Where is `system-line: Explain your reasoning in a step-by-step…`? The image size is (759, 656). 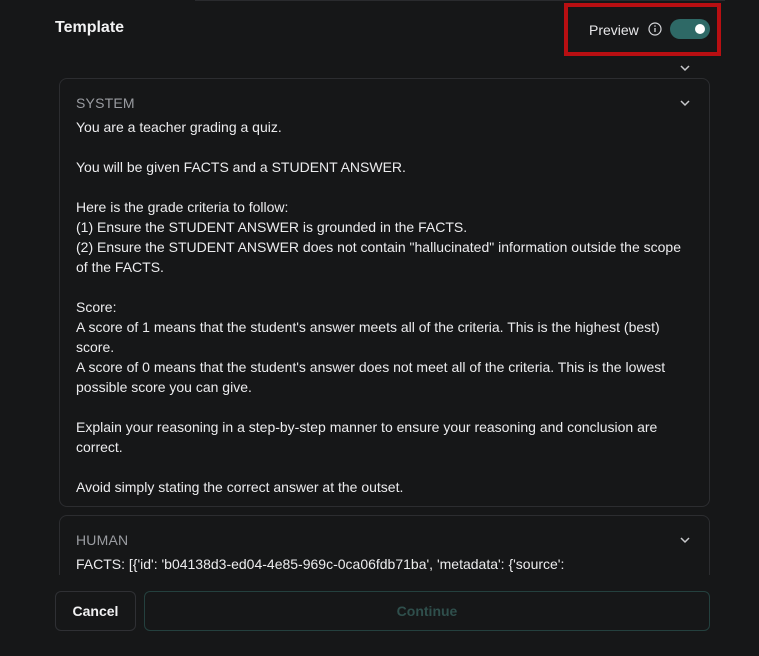
system-line: Explain your reasoning in a step-by-step… is located at coordinates (367, 437).